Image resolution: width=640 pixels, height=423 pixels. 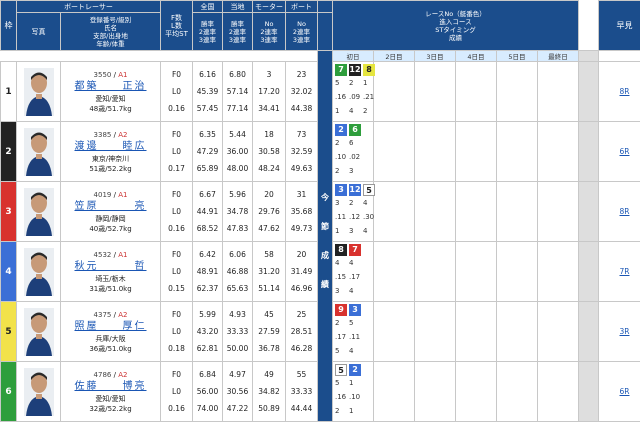 I want to click on reg-number: 3550, so click(x=102, y=74).